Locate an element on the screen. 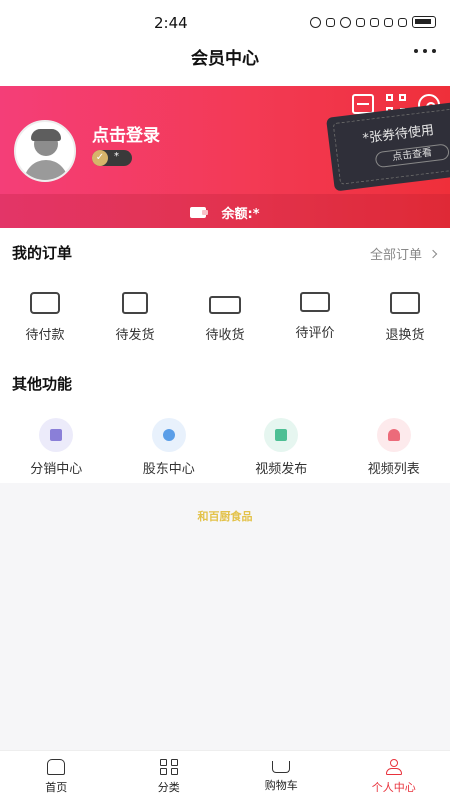  footer-brand: 和百厨食品 is located at coordinates (225, 516).